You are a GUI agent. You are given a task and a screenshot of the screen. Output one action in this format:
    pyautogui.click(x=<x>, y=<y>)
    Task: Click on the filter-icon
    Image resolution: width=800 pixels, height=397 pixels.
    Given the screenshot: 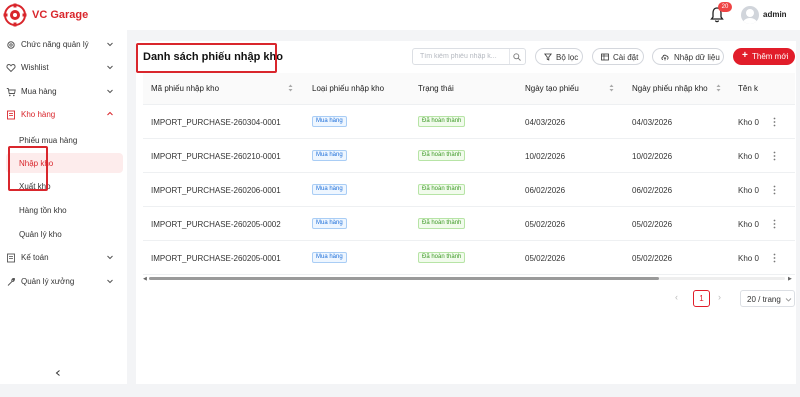 What is the action you would take?
    pyautogui.click(x=548, y=57)
    